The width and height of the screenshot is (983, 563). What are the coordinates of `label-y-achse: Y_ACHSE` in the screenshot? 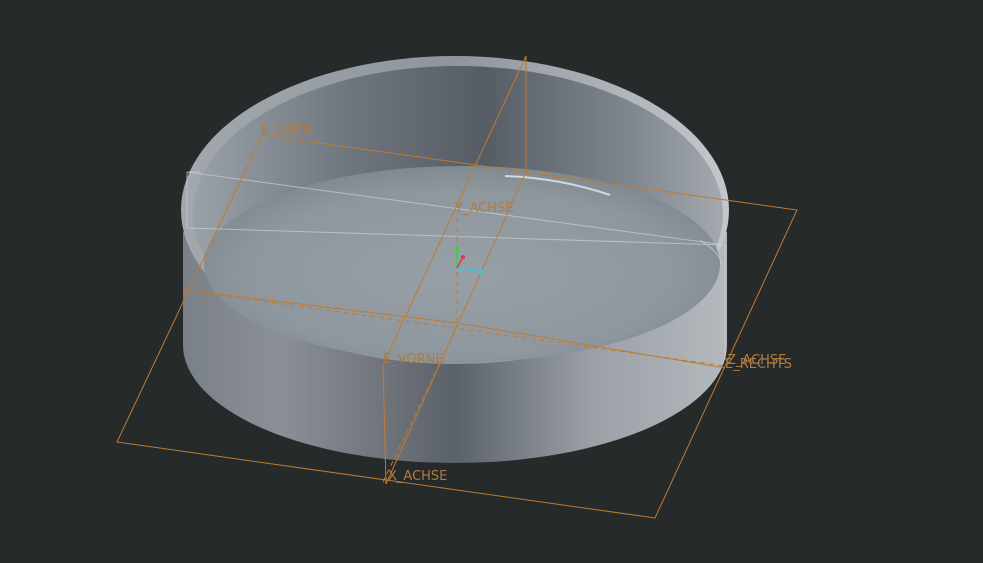 It's located at (483, 208).